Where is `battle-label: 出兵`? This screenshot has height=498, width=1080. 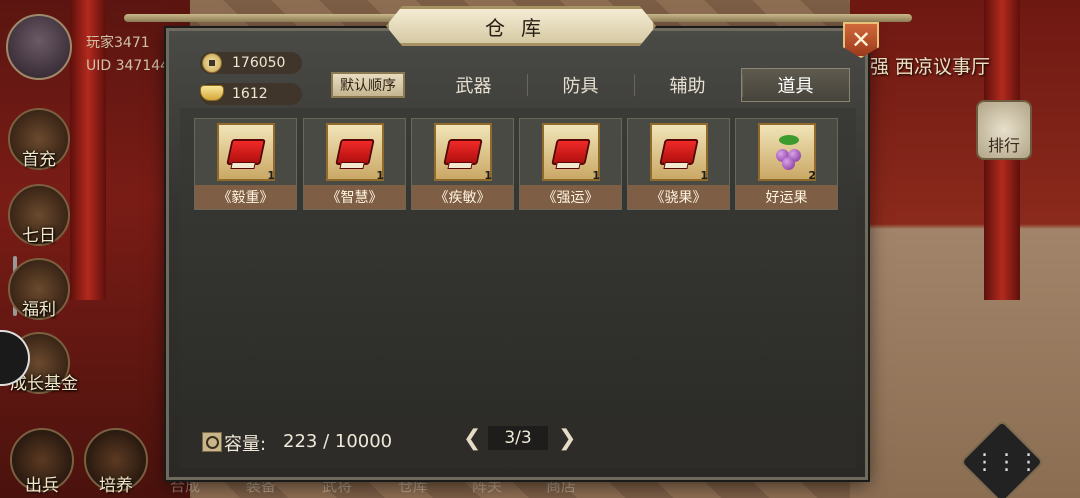
battle-label: 出兵 is located at coordinates (42, 486).